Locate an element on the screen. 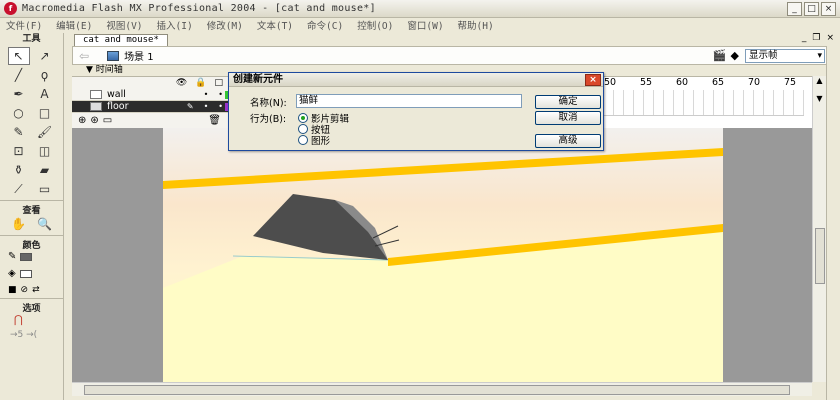 Image resolution: width=840 pixels, height=400 pixels. menu-commands: 命令(C) is located at coordinates (325, 25).